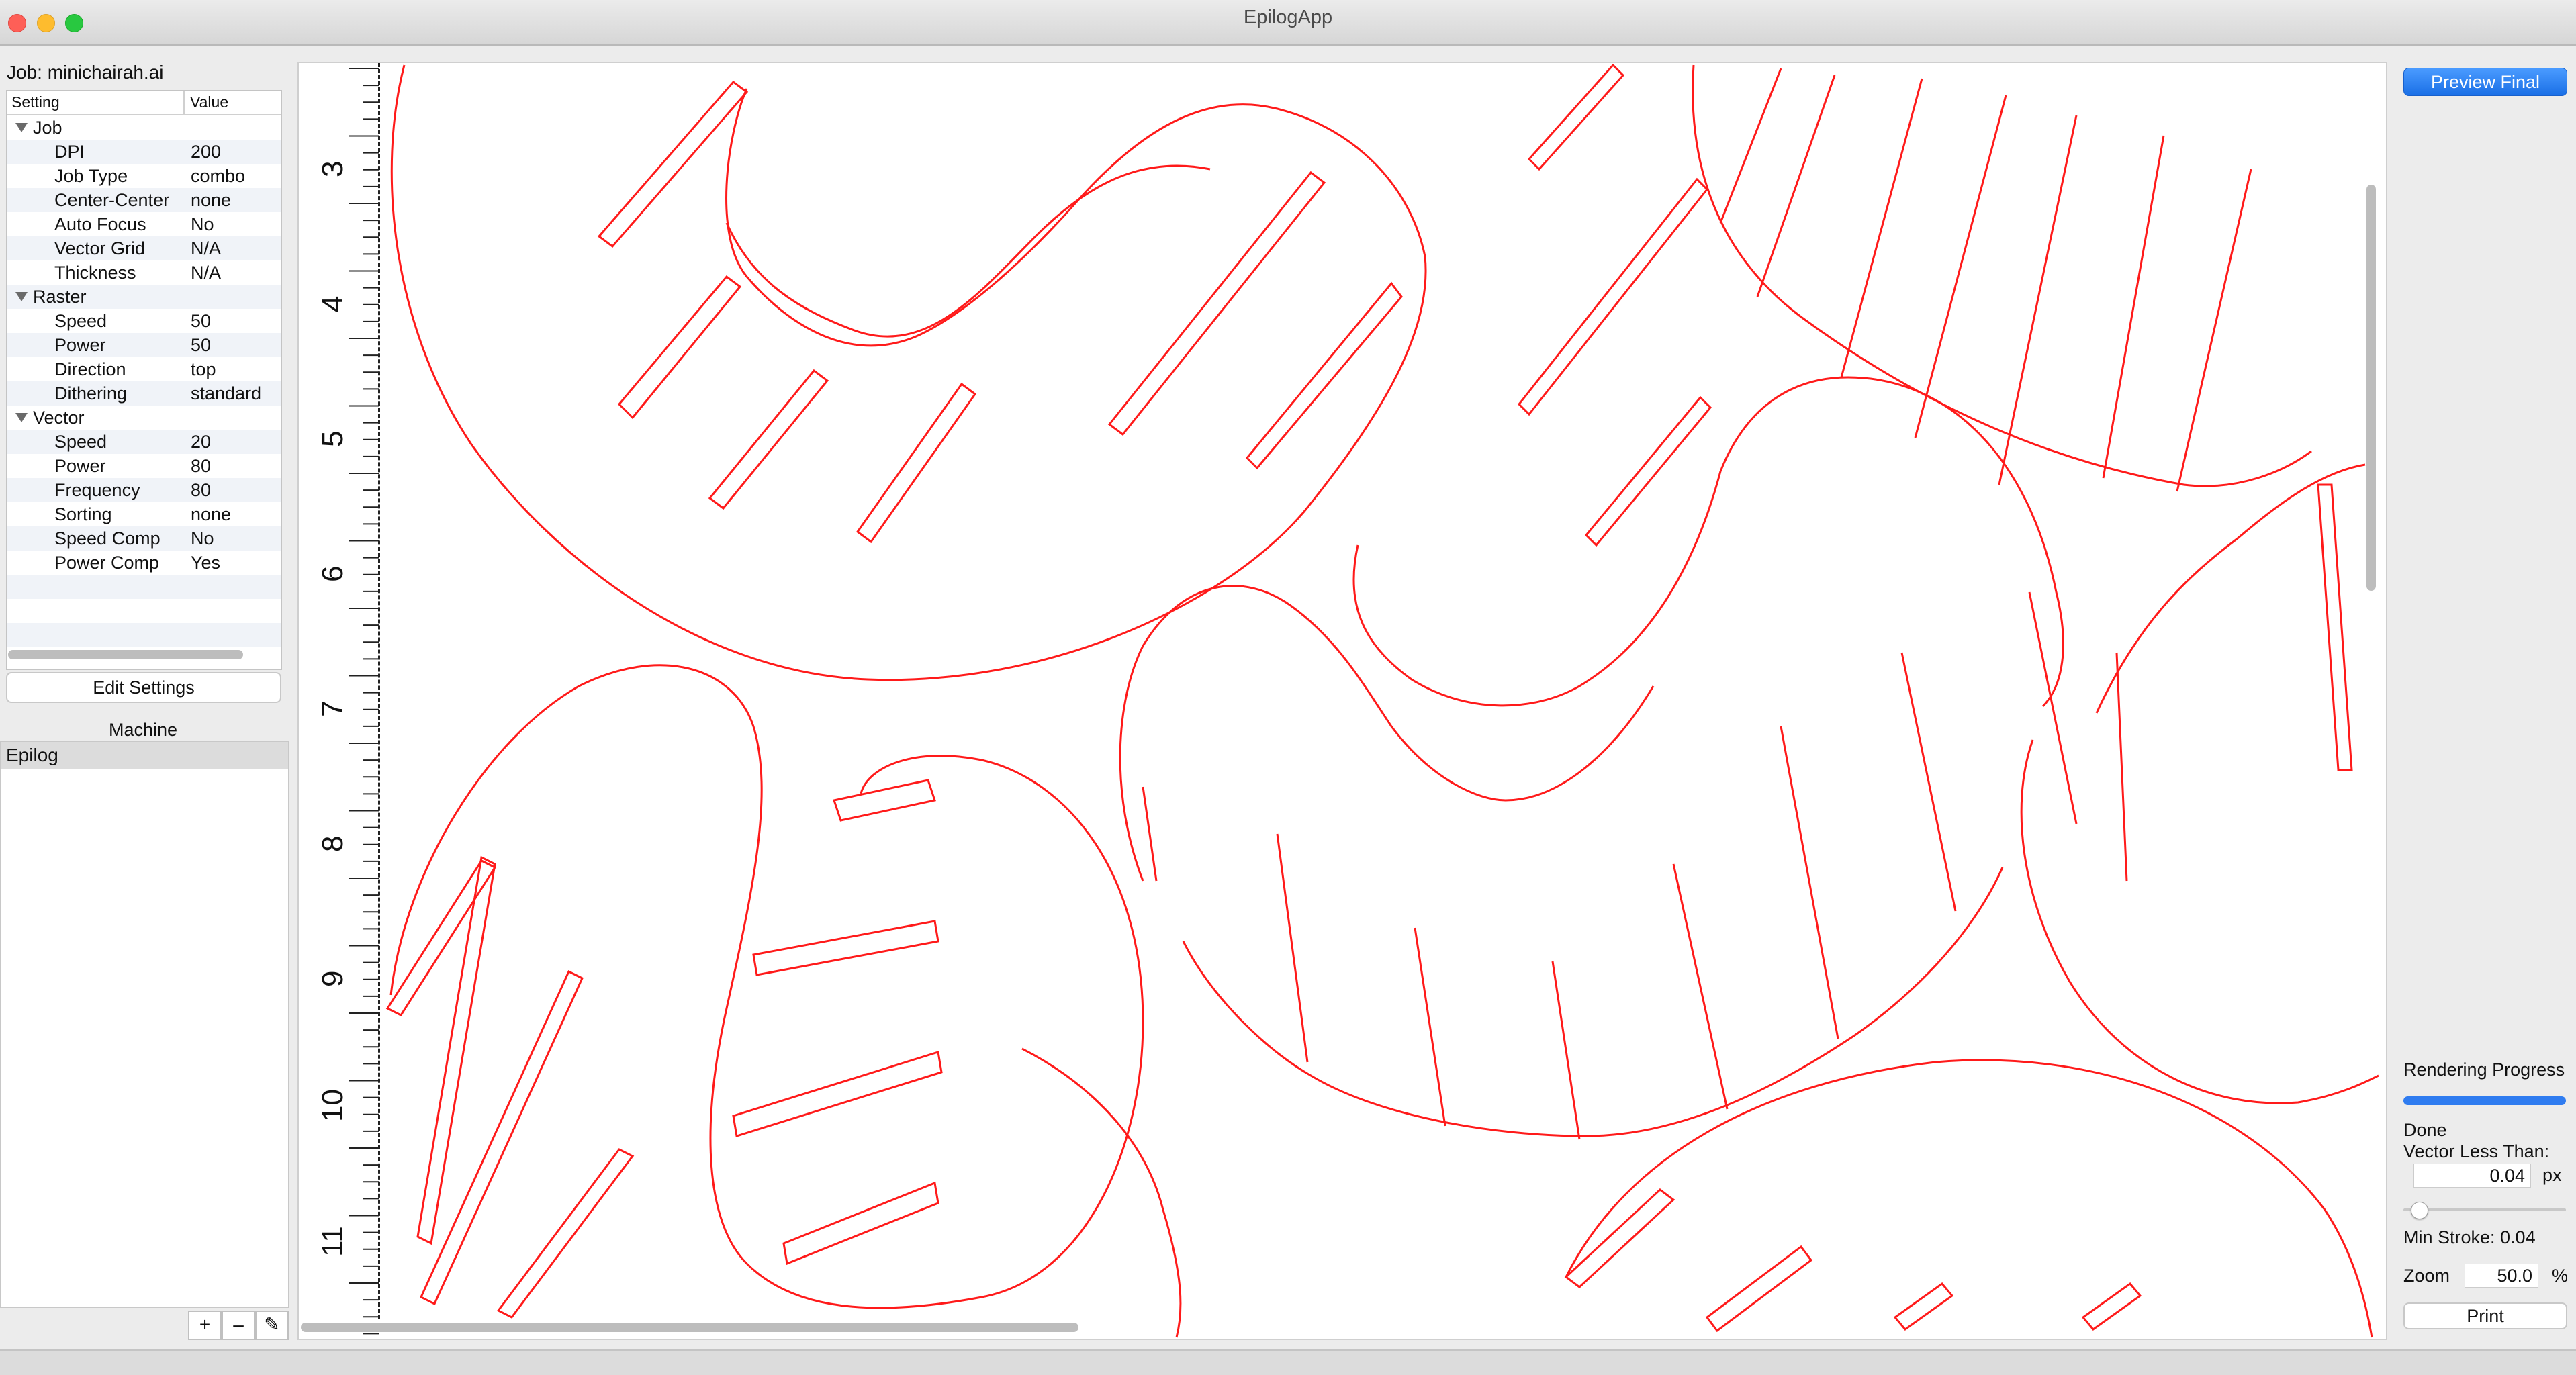 The width and height of the screenshot is (2576, 1375). What do you see at coordinates (2560, 1276) in the screenshot?
I see `zoom-unit-label: %` at bounding box center [2560, 1276].